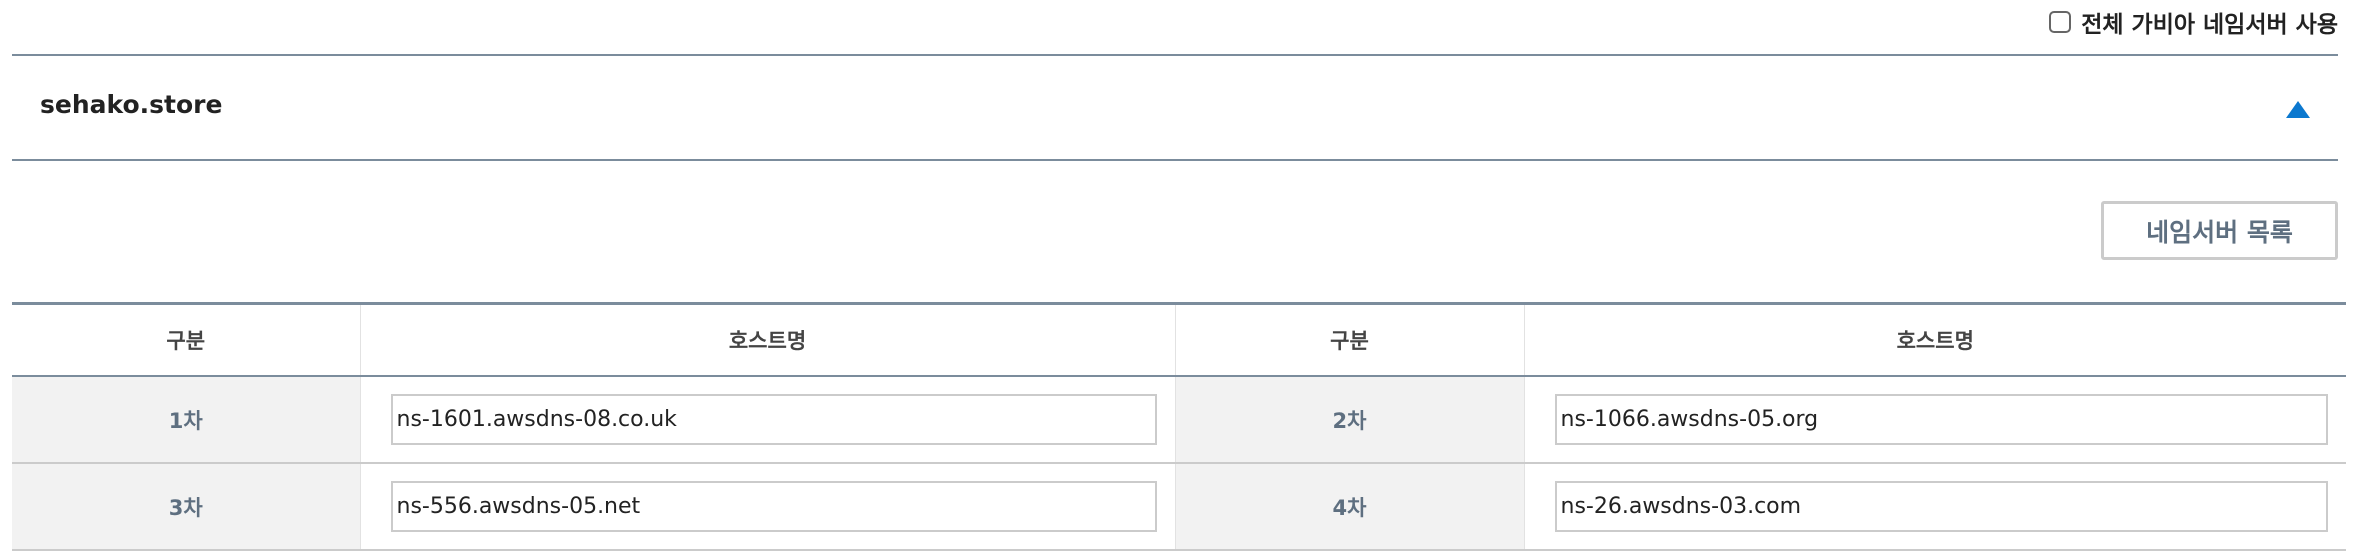  Describe the element at coordinates (1941, 506) in the screenshot. I see `nameserver-4-input` at that location.